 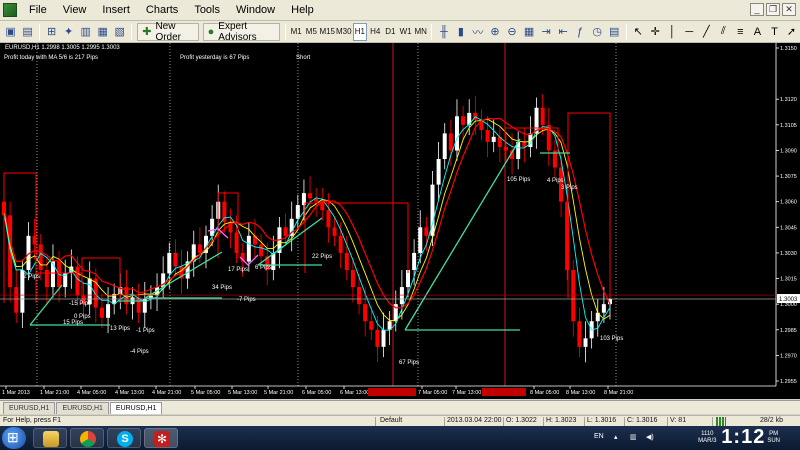 I want to click on label-tool-icon: T, so click(x=774, y=32).